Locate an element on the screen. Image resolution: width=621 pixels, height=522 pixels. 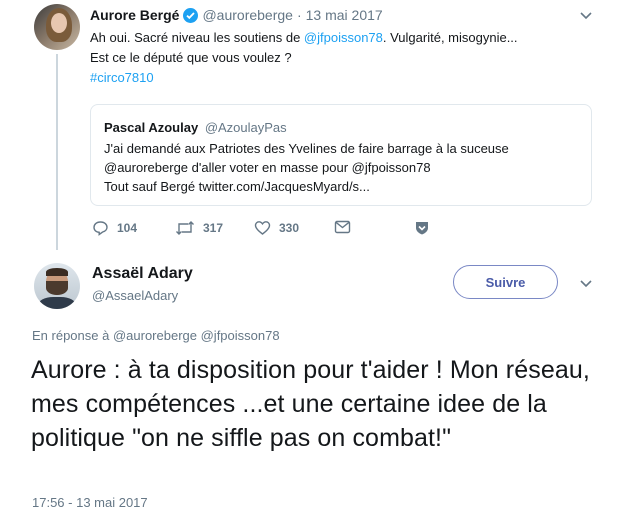
retweet-count: 317 is located at coordinates (213, 228).